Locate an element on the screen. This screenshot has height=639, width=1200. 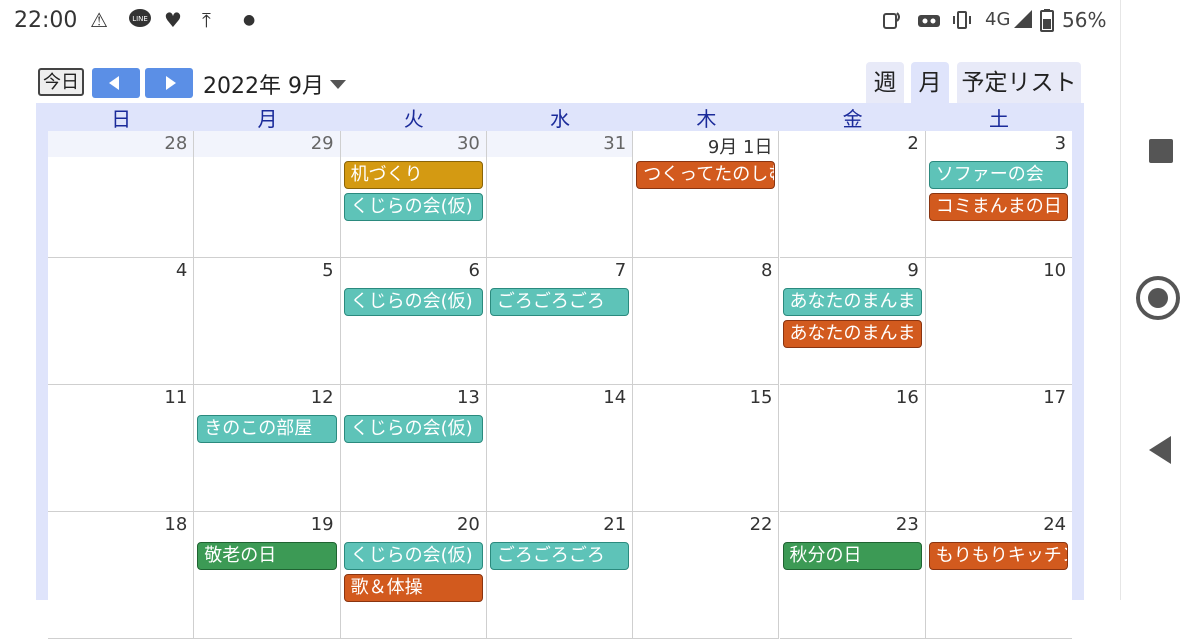
today-button: 今日 is located at coordinates (61, 82).